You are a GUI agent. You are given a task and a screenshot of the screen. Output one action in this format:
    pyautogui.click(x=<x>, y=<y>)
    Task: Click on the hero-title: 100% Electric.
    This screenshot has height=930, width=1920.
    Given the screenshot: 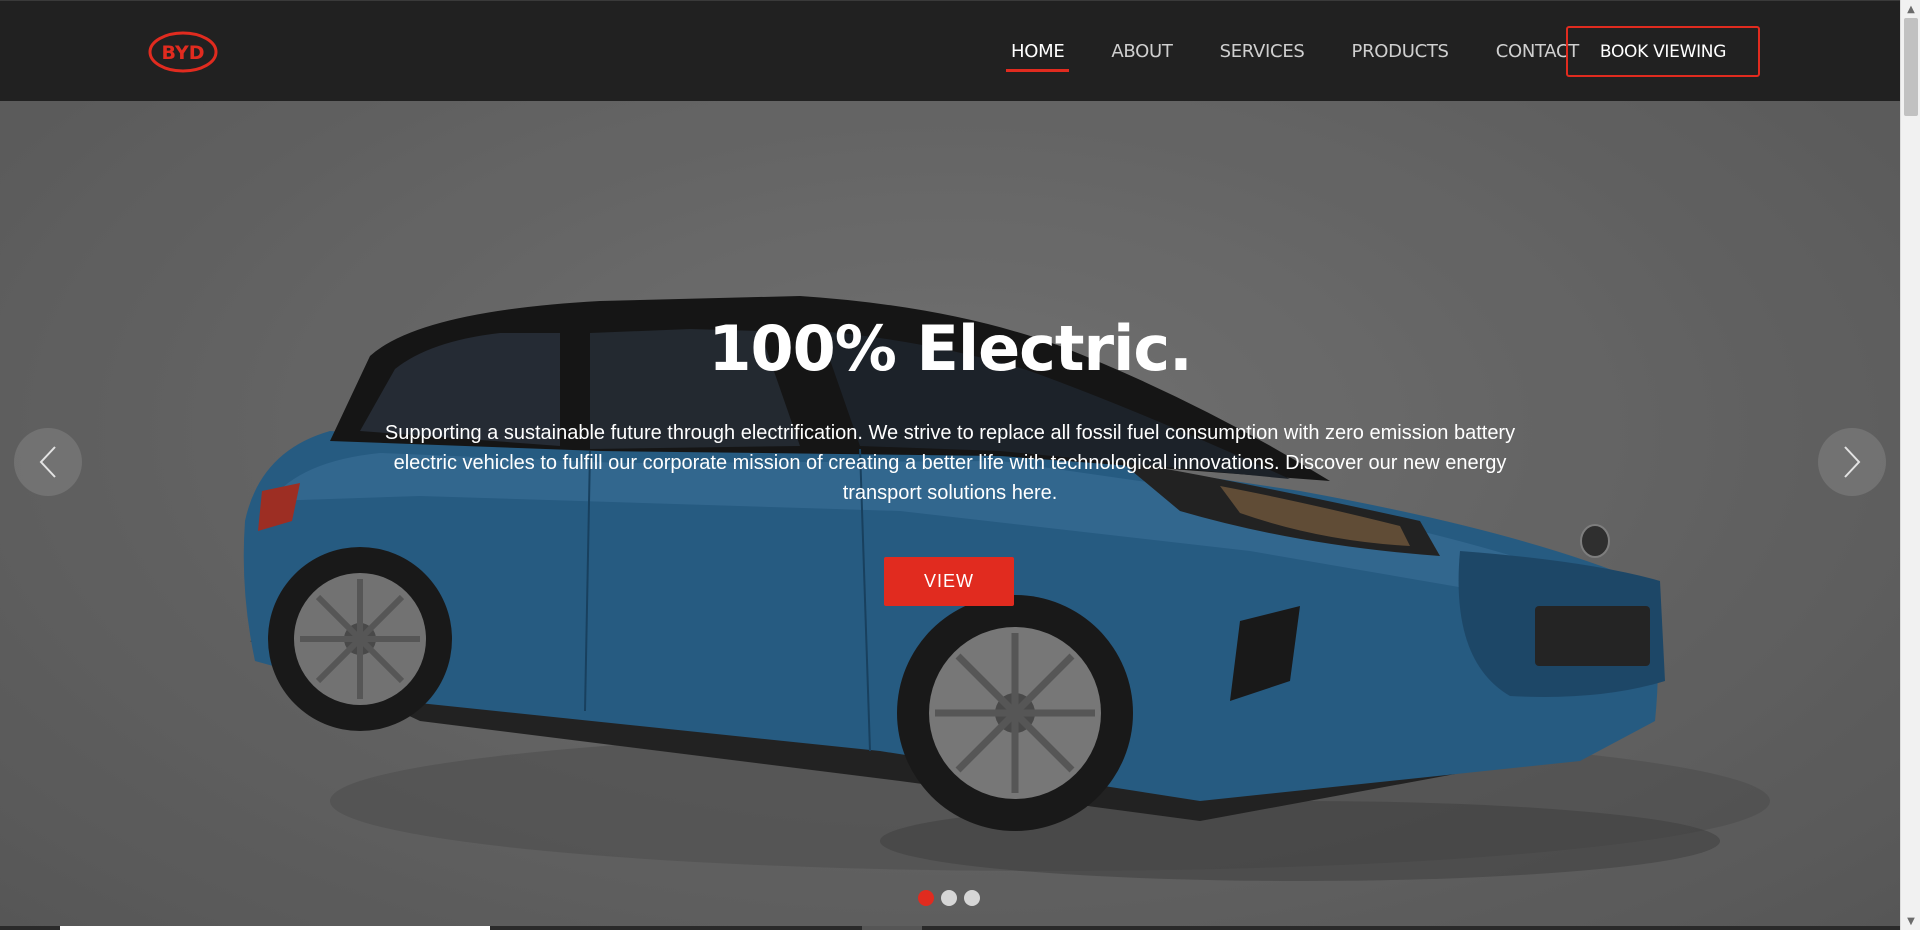 What is the action you would take?
    pyautogui.click(x=950, y=348)
    